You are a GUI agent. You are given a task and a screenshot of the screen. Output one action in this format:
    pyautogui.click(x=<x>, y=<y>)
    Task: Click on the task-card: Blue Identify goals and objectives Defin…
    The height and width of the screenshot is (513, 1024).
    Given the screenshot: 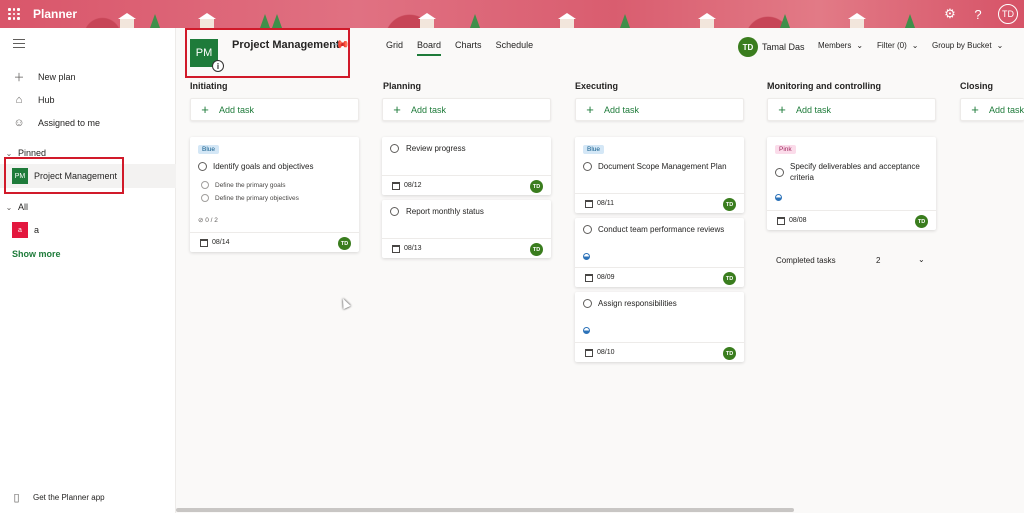 What is the action you would take?
    pyautogui.click(x=274, y=194)
    